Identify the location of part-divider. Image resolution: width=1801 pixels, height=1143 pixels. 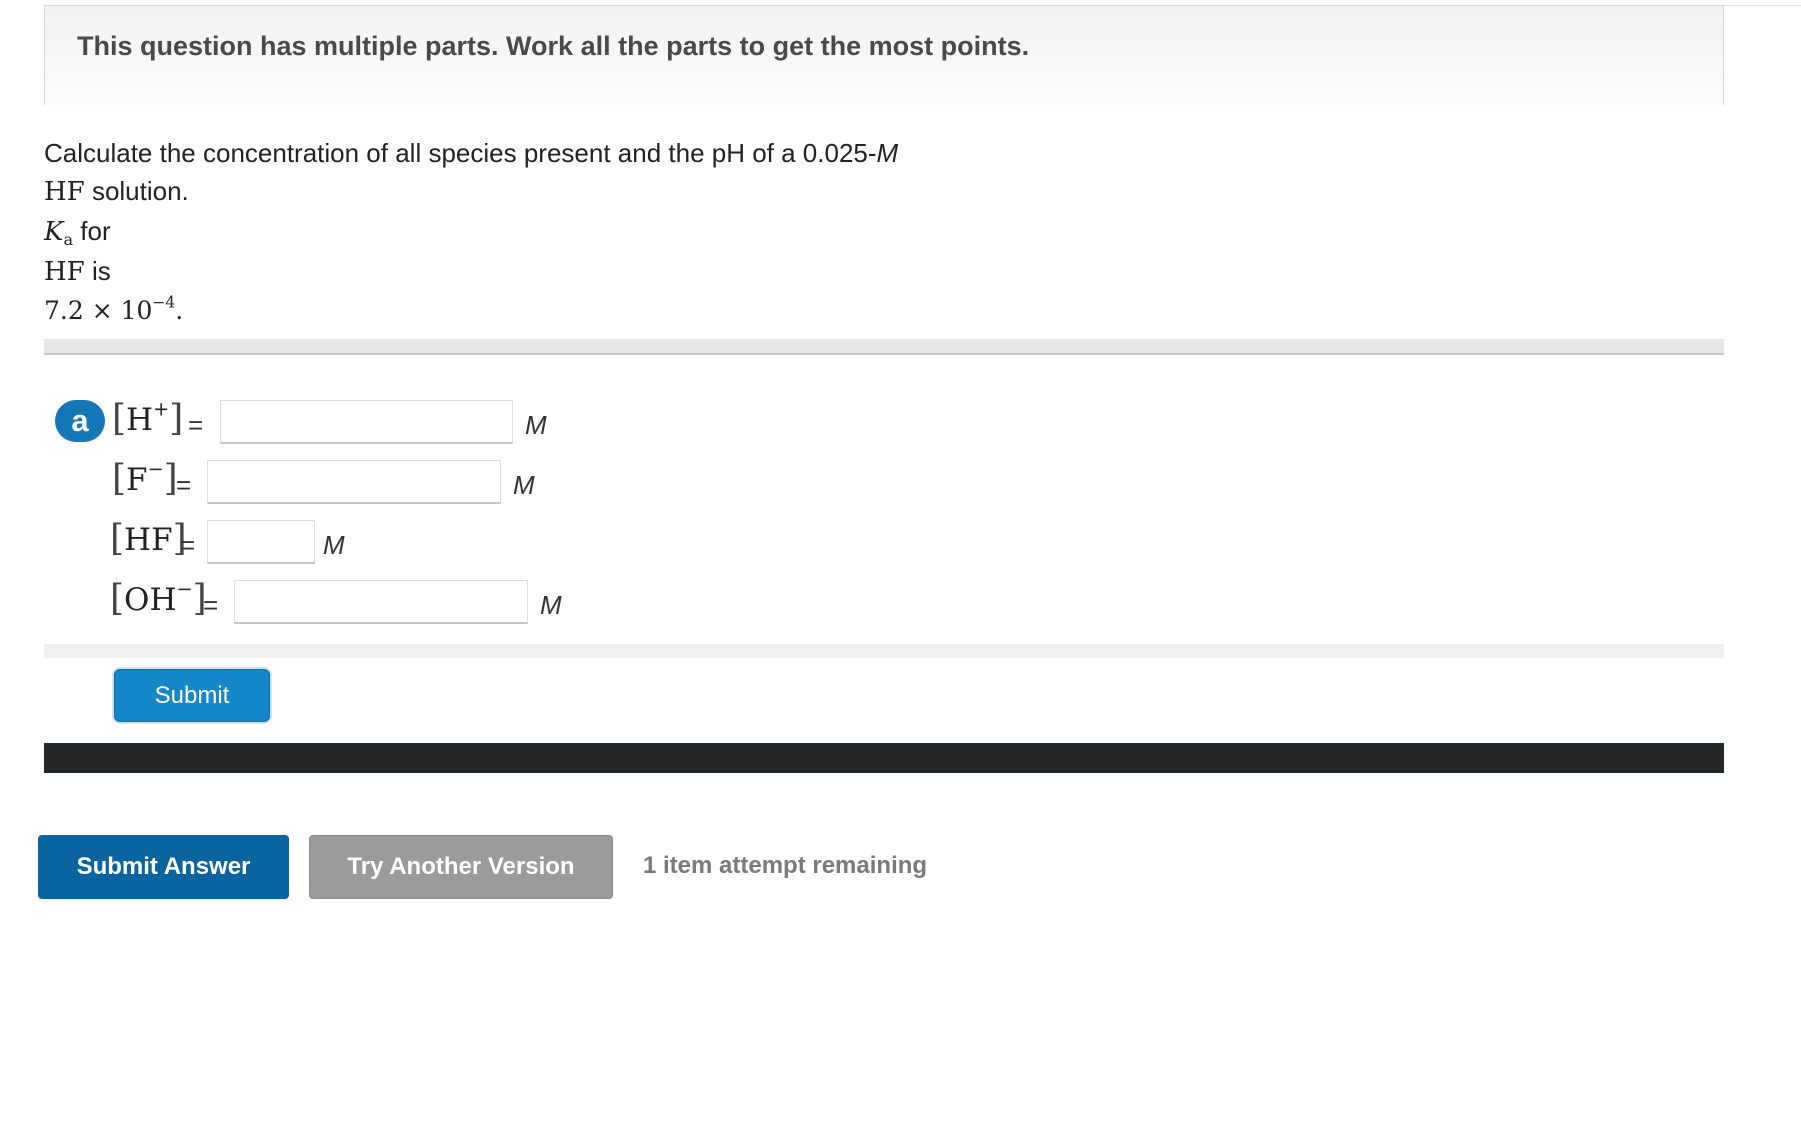
(884, 651).